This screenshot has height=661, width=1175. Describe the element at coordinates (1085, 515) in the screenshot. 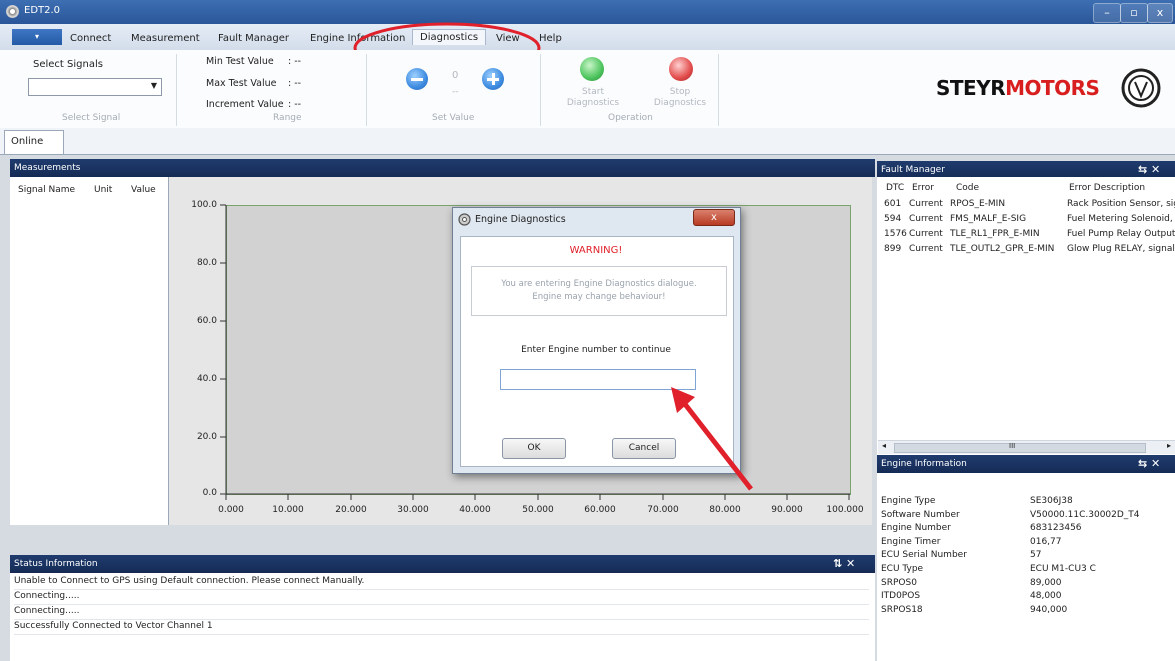

I see `engine-info-value: V50000.11C.30002D_T4` at that location.